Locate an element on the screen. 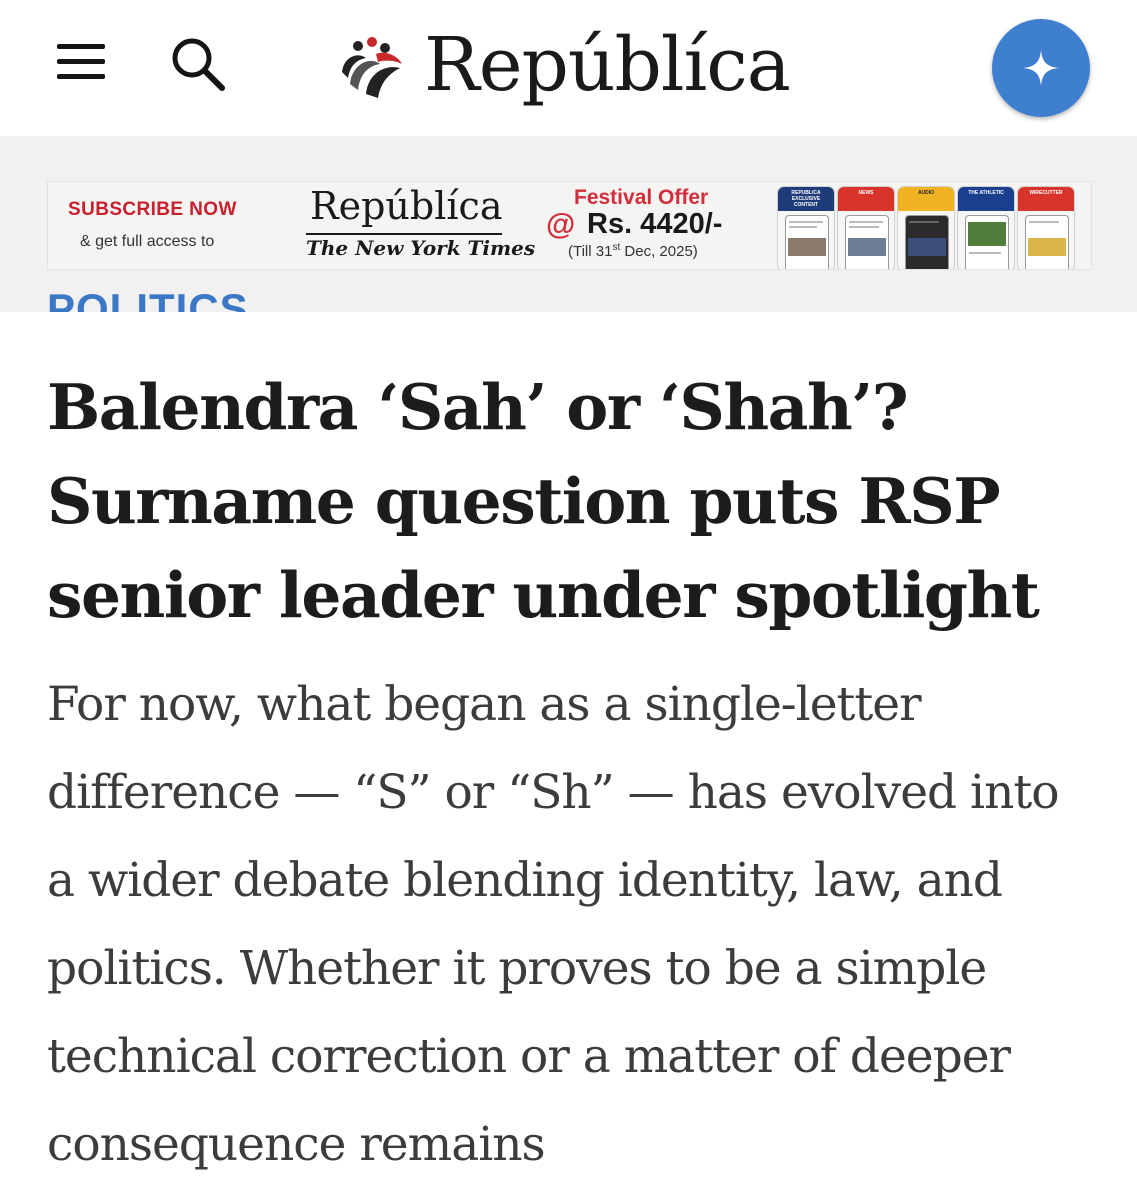 The height and width of the screenshot is (1200, 1137). category-clip: POLITICS is located at coordinates (568, 296).